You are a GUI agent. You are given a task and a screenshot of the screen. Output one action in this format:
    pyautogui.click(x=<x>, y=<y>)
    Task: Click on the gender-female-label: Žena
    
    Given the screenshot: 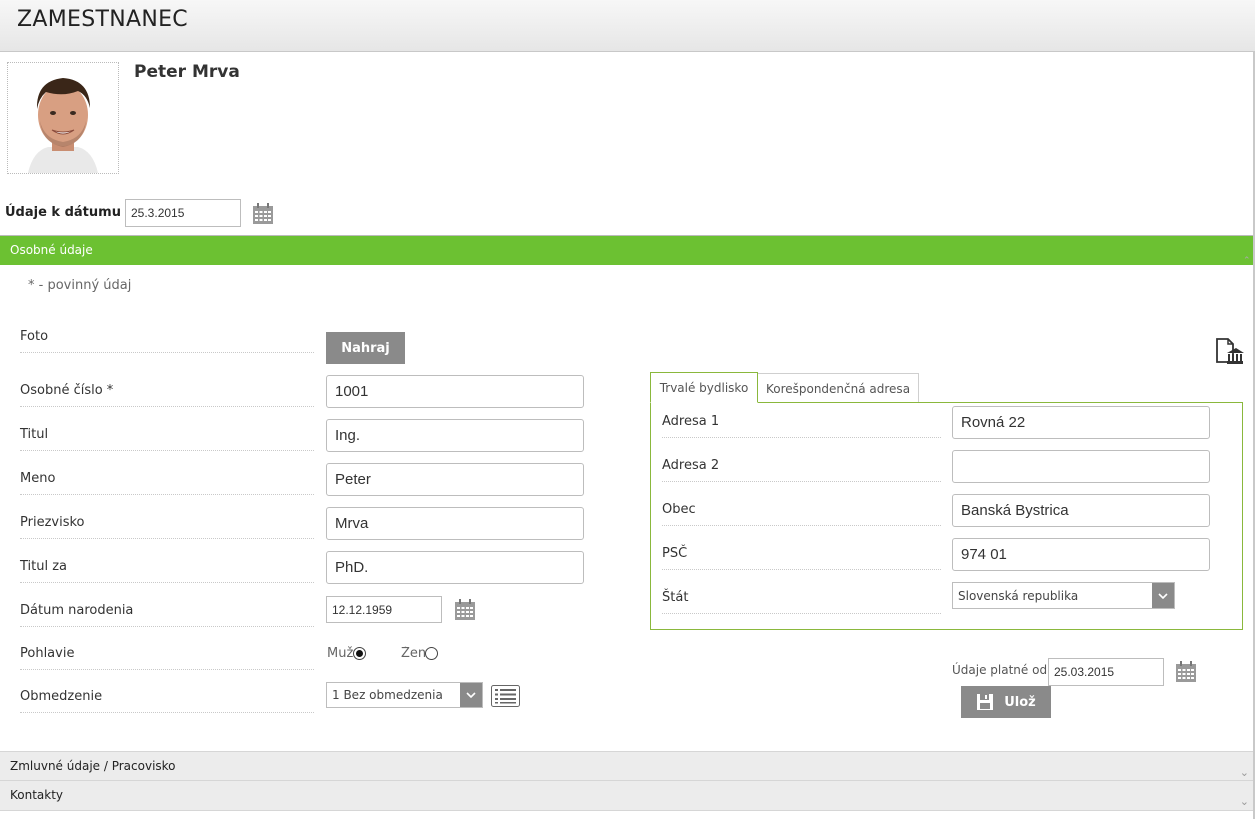 What is the action you would take?
    pyautogui.click(x=414, y=653)
    